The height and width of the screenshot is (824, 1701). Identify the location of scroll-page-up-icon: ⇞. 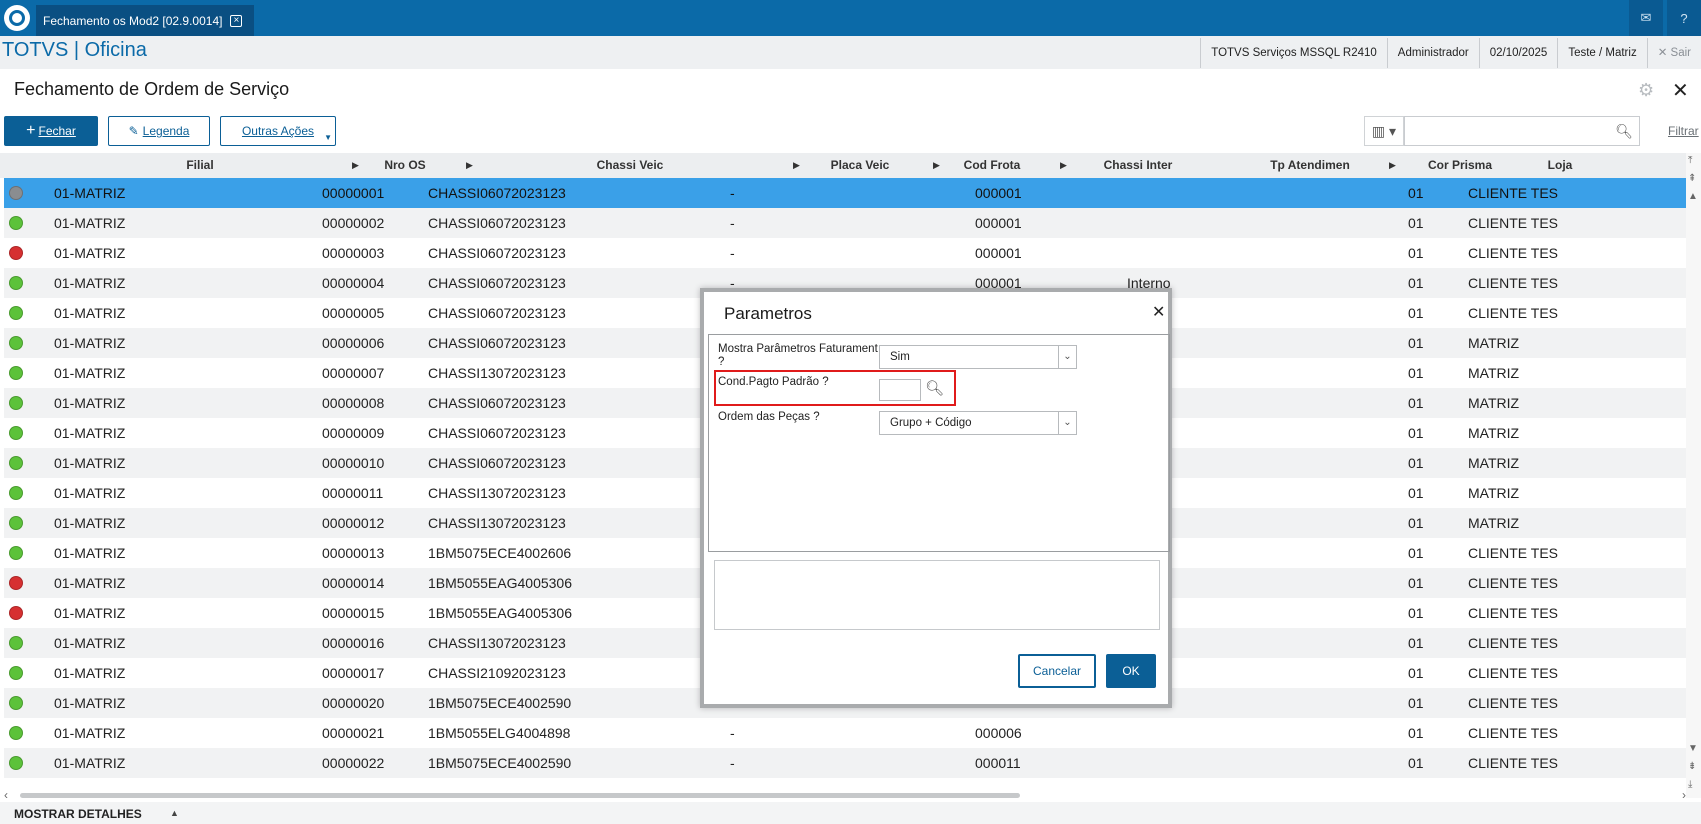
(1692, 178).